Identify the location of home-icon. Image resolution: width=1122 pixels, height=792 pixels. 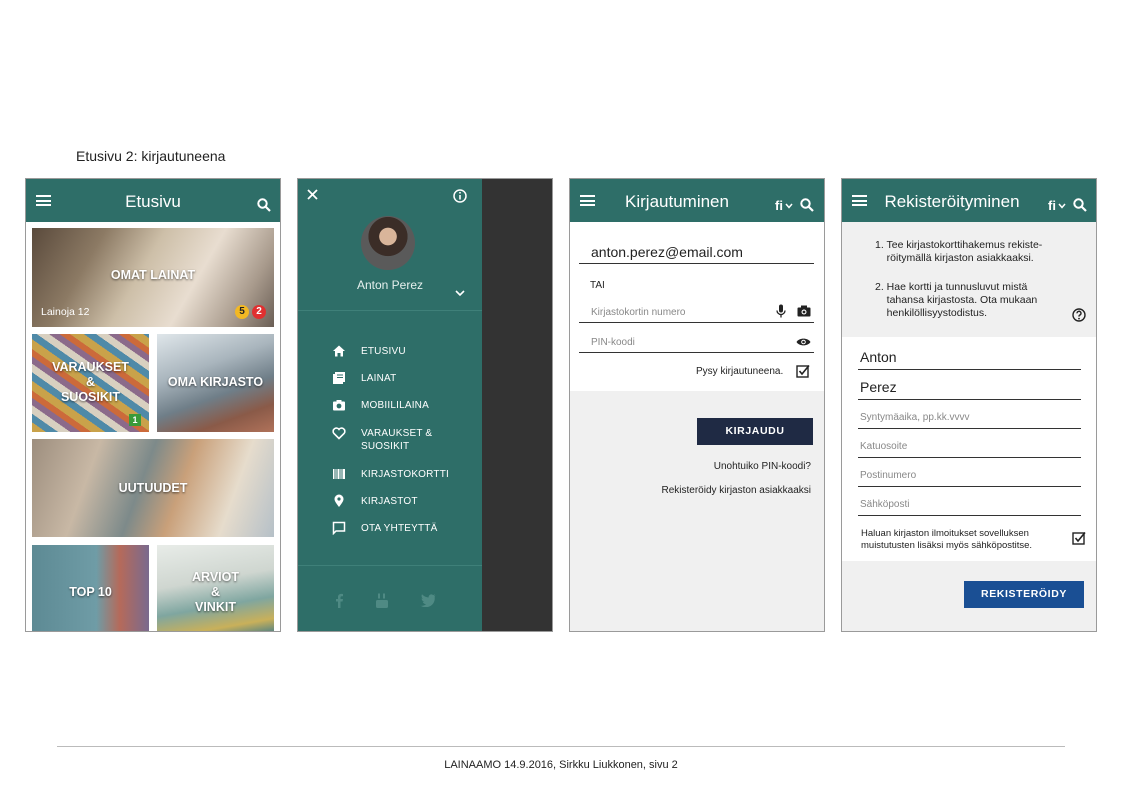
(339, 351).